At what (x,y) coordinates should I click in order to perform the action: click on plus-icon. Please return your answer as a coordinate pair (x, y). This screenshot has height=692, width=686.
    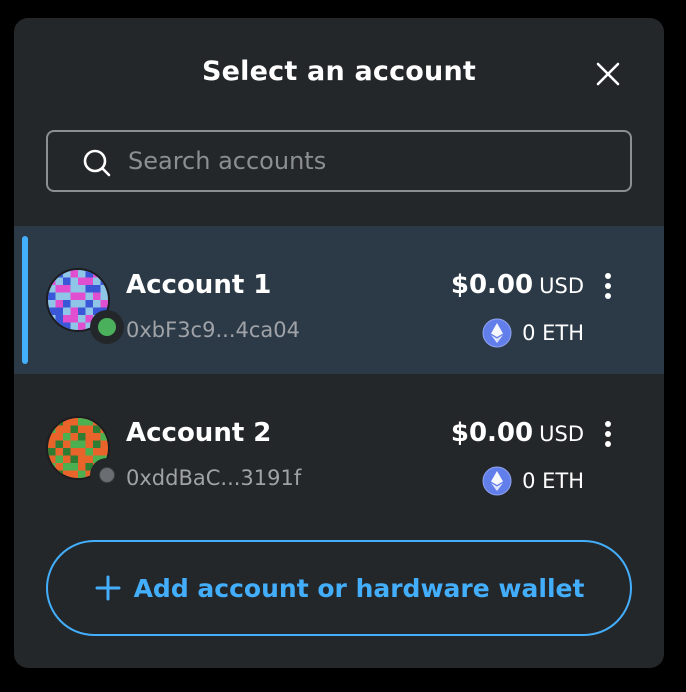
    Looking at the image, I should click on (108, 588).